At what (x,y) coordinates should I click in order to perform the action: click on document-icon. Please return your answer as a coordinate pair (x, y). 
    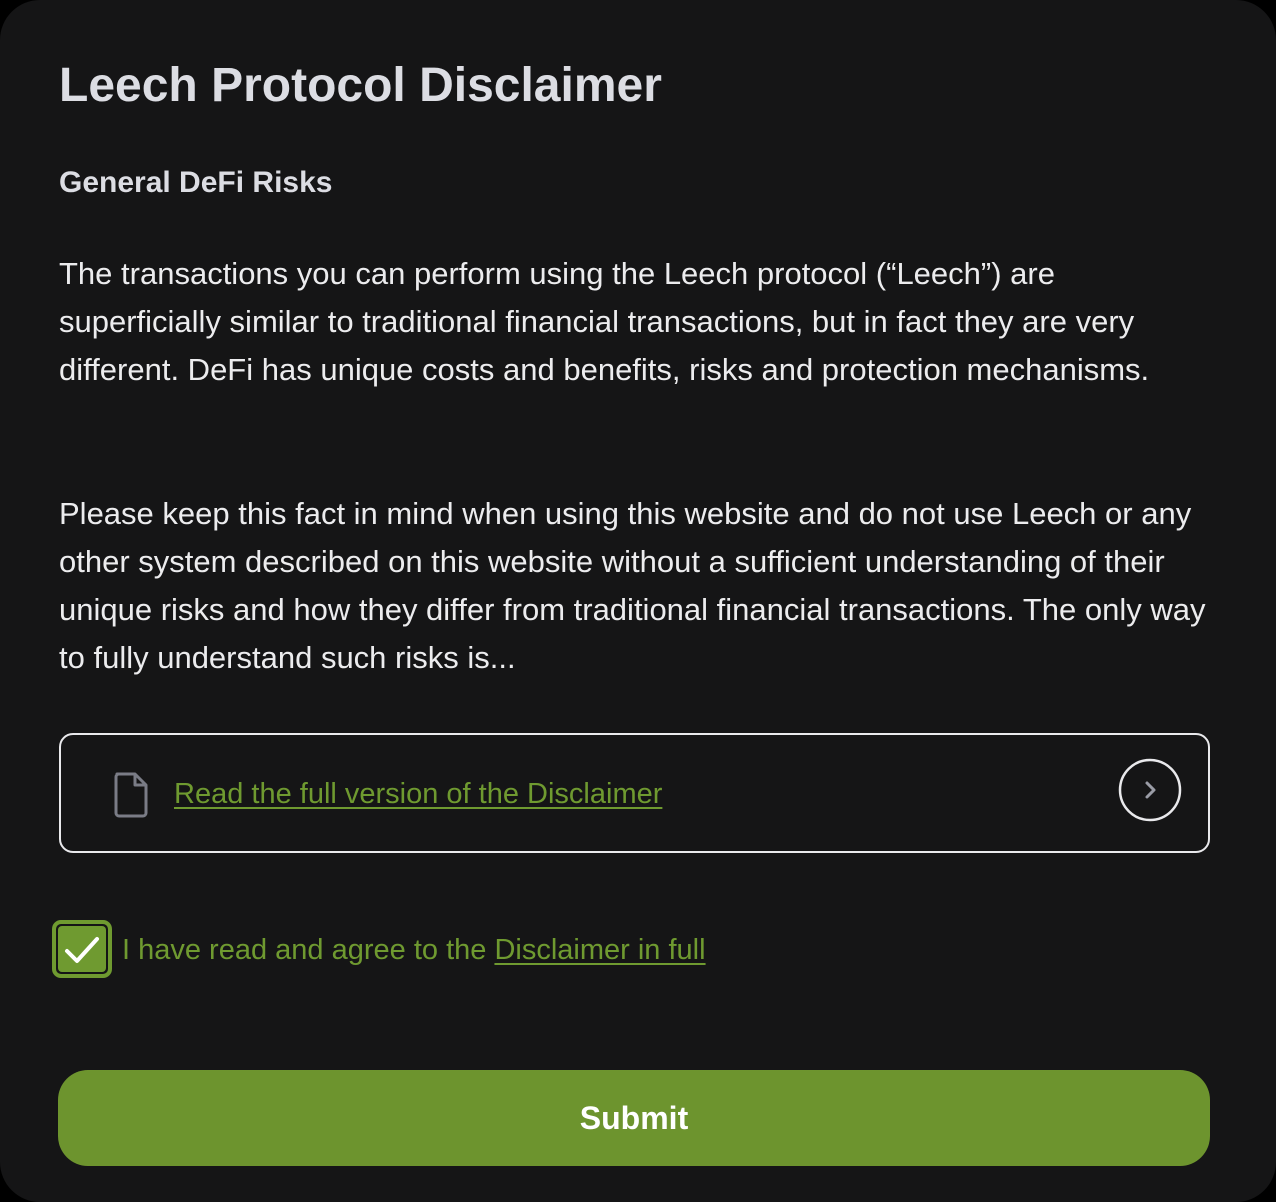
    Looking at the image, I should click on (131, 795).